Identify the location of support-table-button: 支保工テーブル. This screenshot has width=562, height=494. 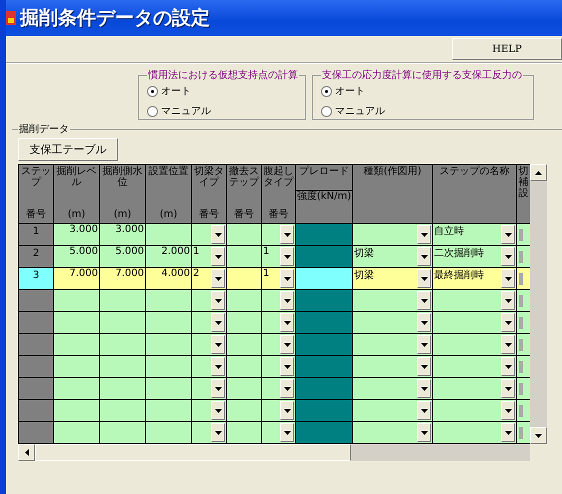
(68, 149).